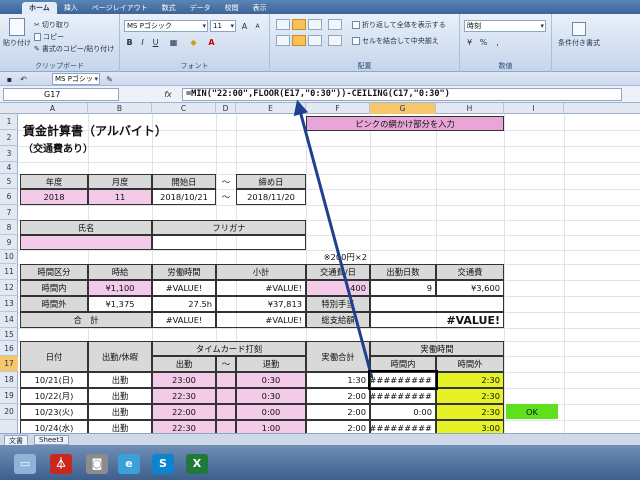 This screenshot has height=480, width=640. I want to click on hourly-rate-header: 時給, so click(120, 272).